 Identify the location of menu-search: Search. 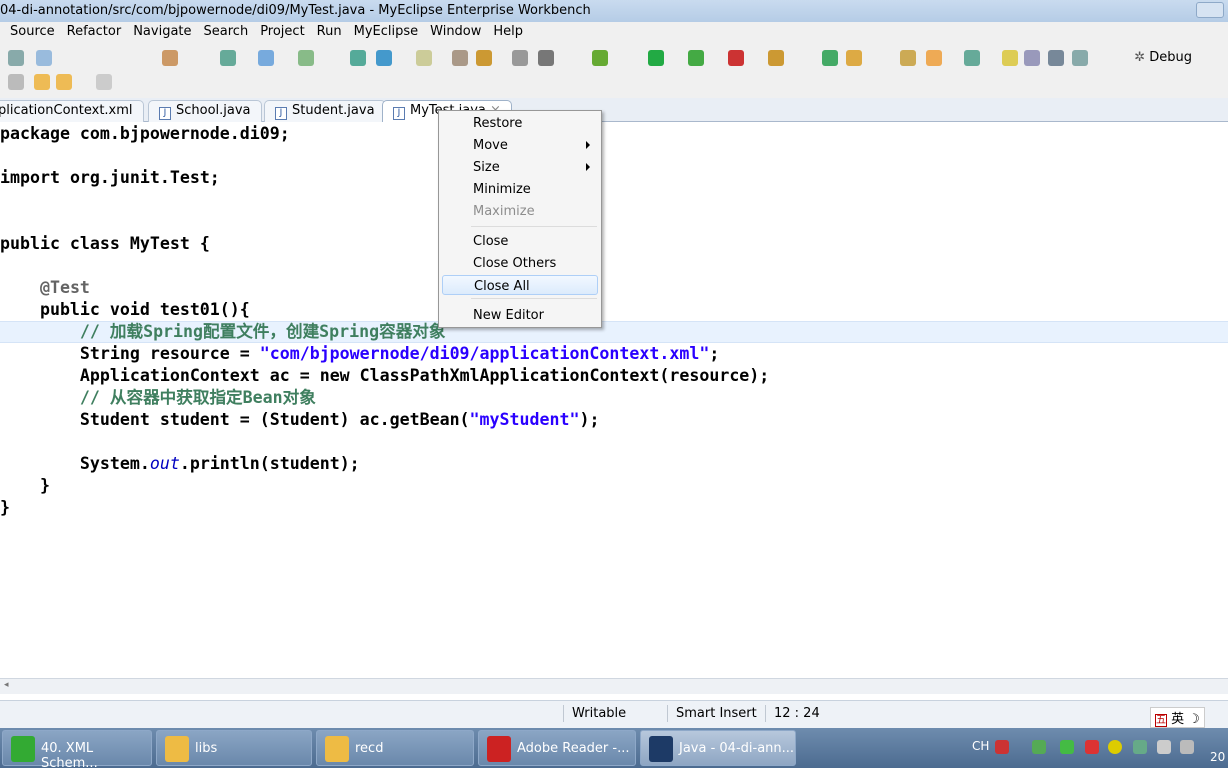
(230, 32).